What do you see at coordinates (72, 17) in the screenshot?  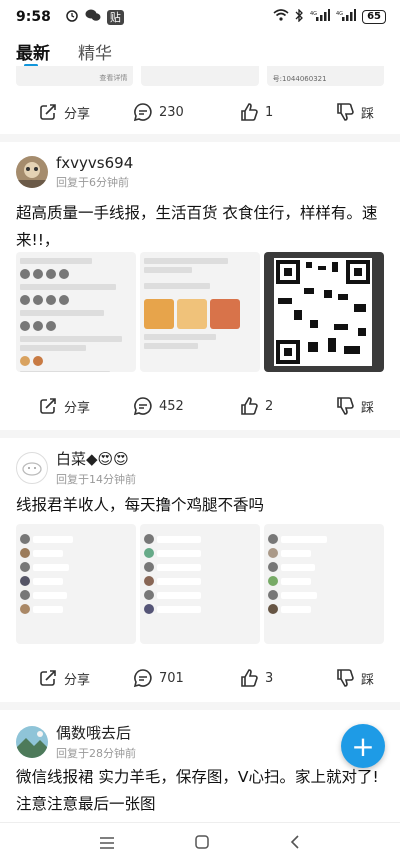 I see `alarm-icon` at bounding box center [72, 17].